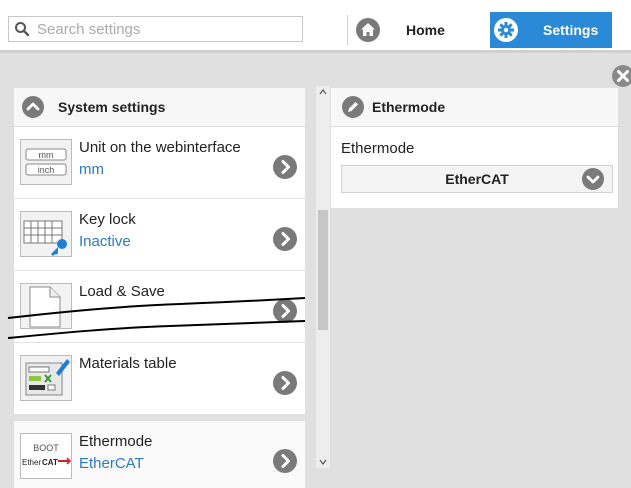 Image resolution: width=631 pixels, height=488 pixels. I want to click on ethermode-thumb-boot-label: BOOT, so click(46, 448).